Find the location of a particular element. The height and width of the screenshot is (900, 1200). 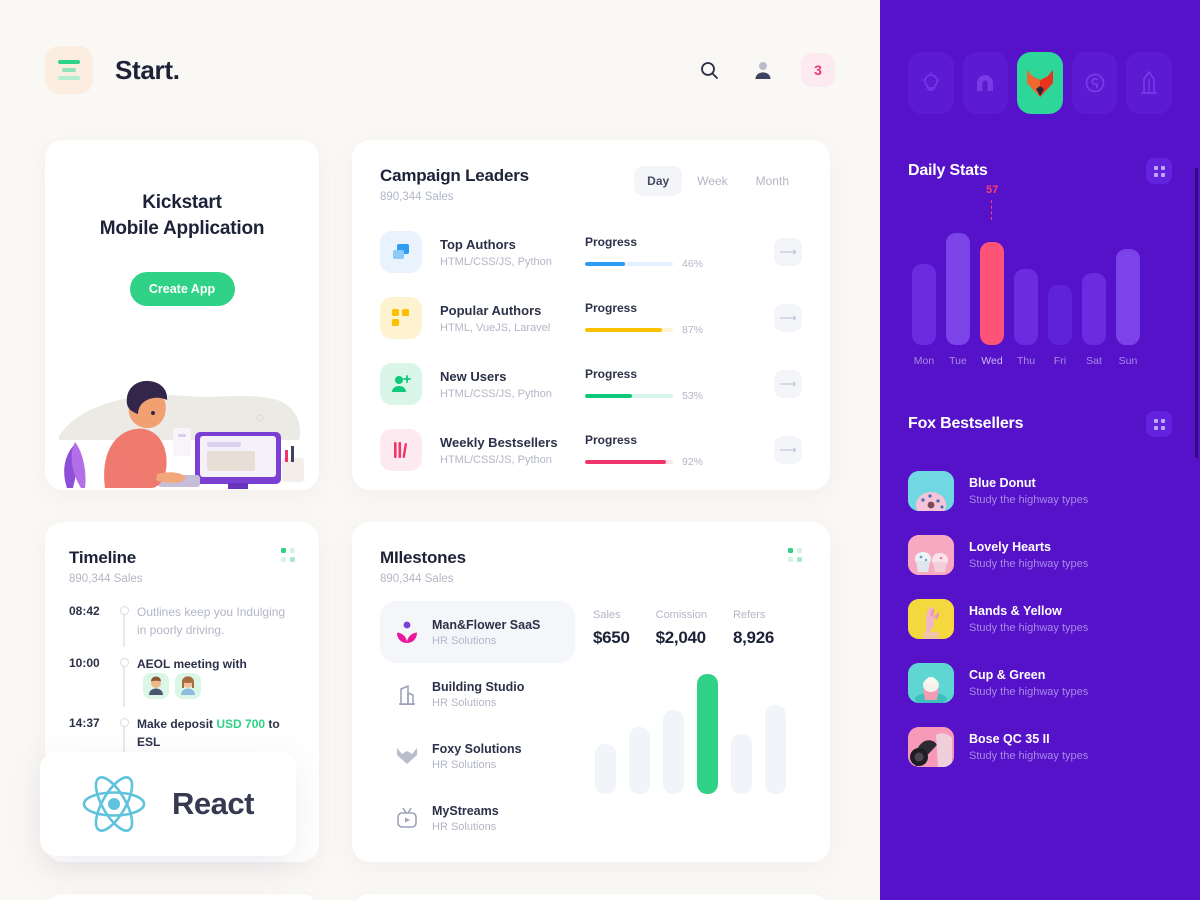

campaign-title: Campaign Leaders is located at coordinates (454, 175).